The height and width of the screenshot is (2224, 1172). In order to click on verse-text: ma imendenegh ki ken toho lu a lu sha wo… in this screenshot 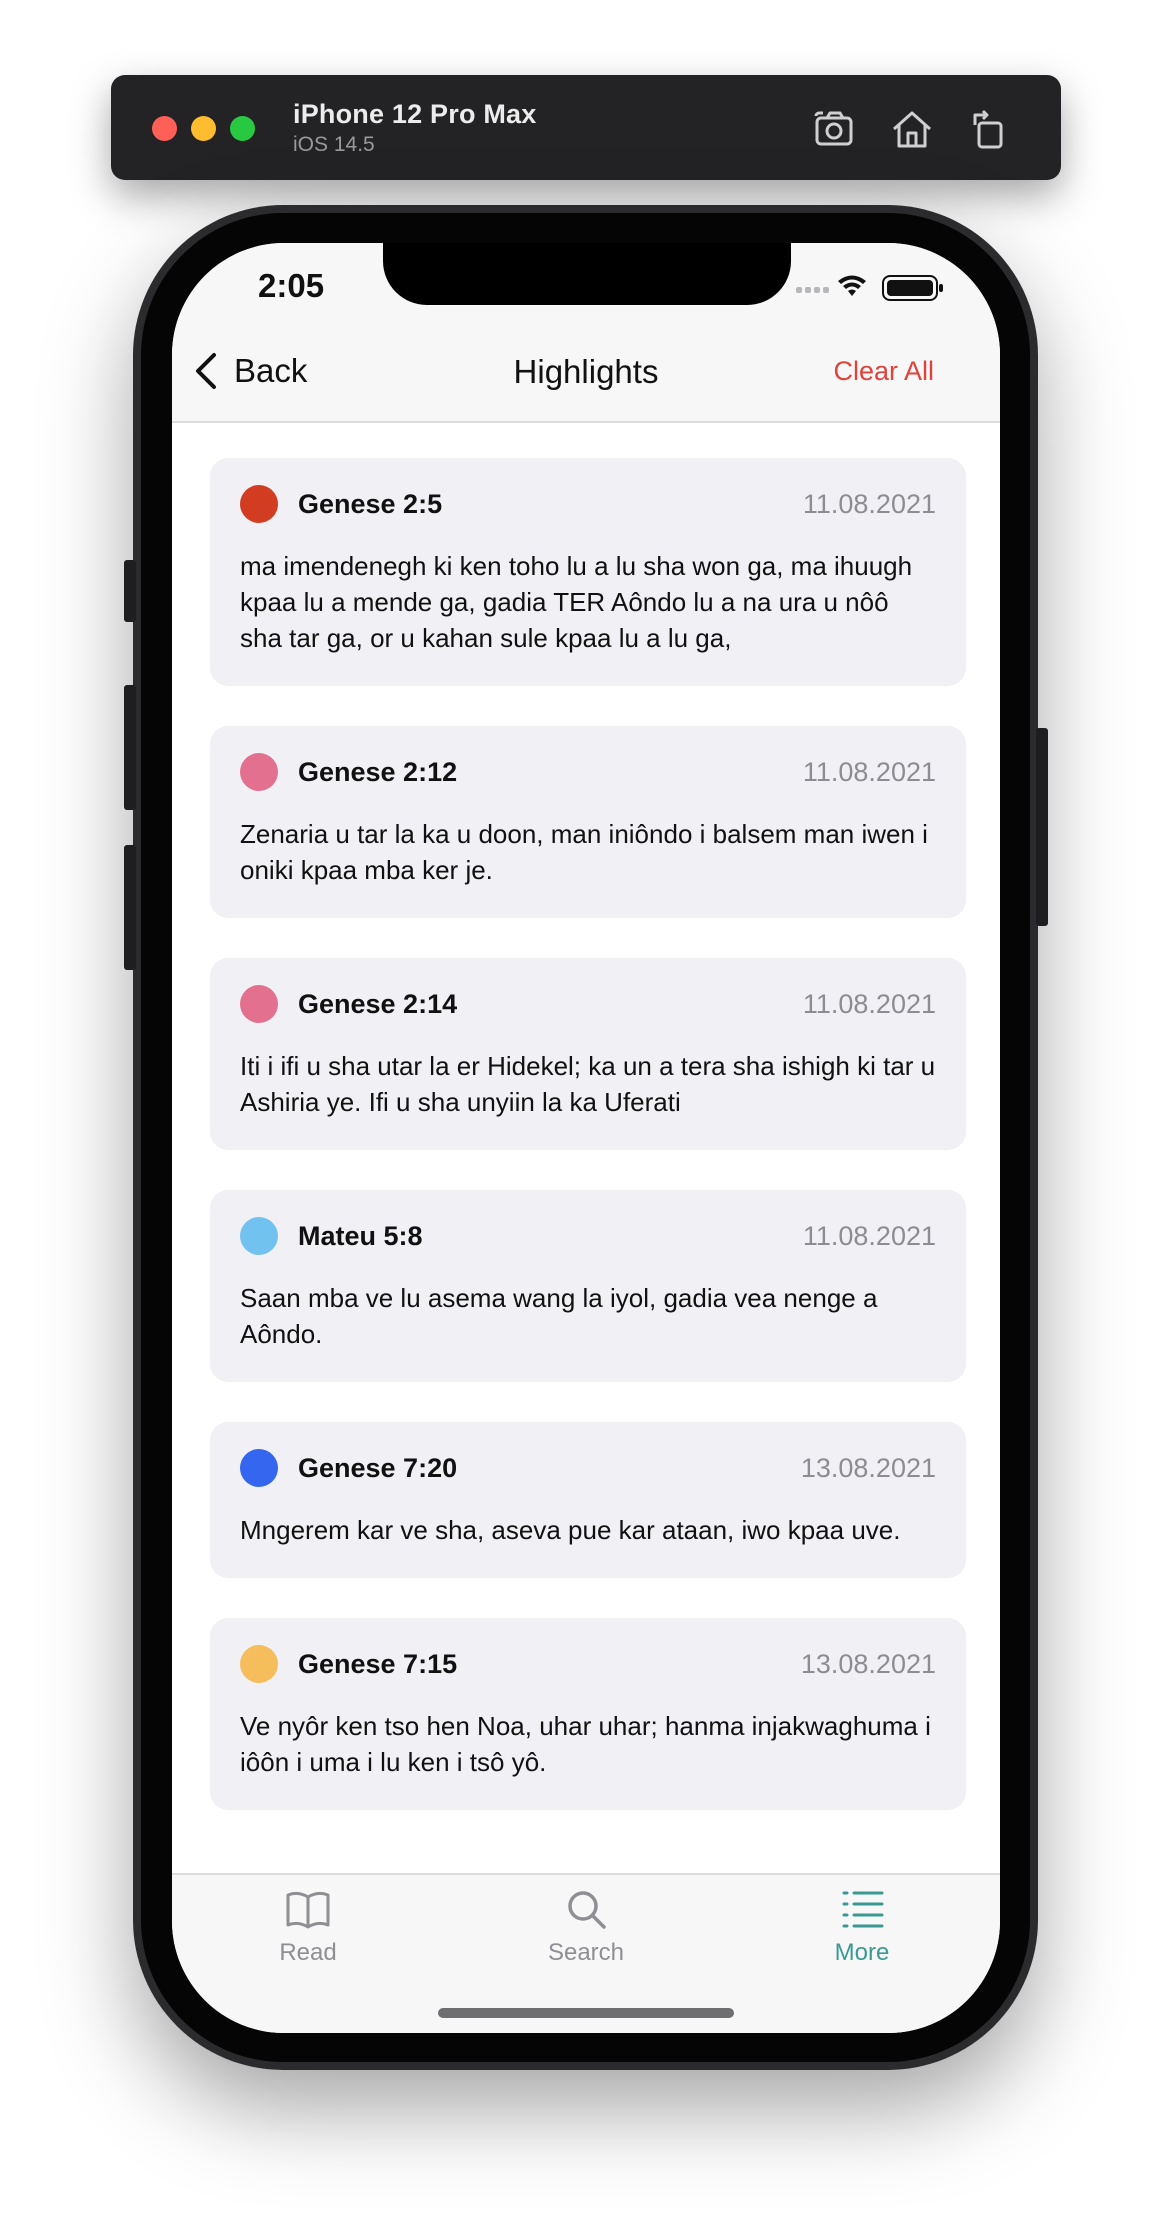, I will do `click(576, 602)`.